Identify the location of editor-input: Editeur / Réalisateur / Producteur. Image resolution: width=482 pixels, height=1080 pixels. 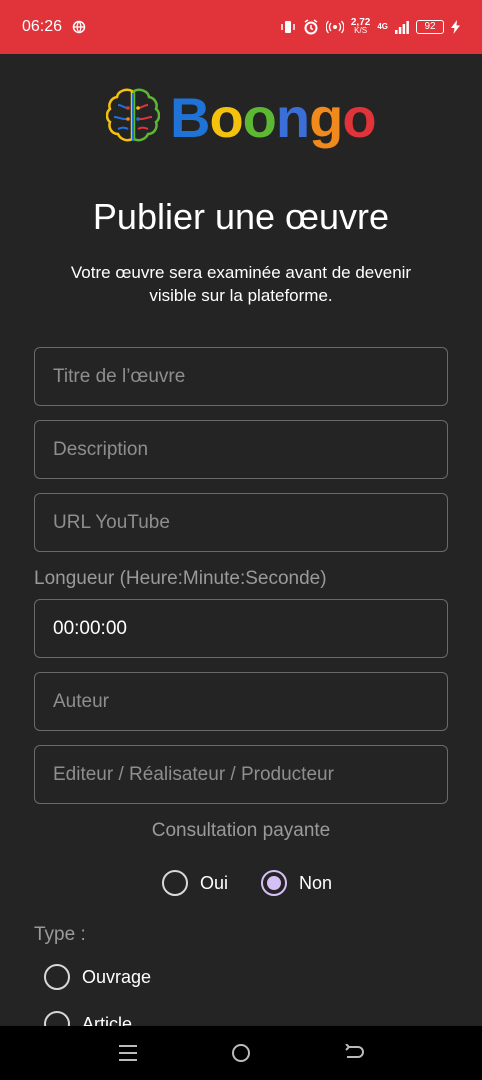
(241, 774).